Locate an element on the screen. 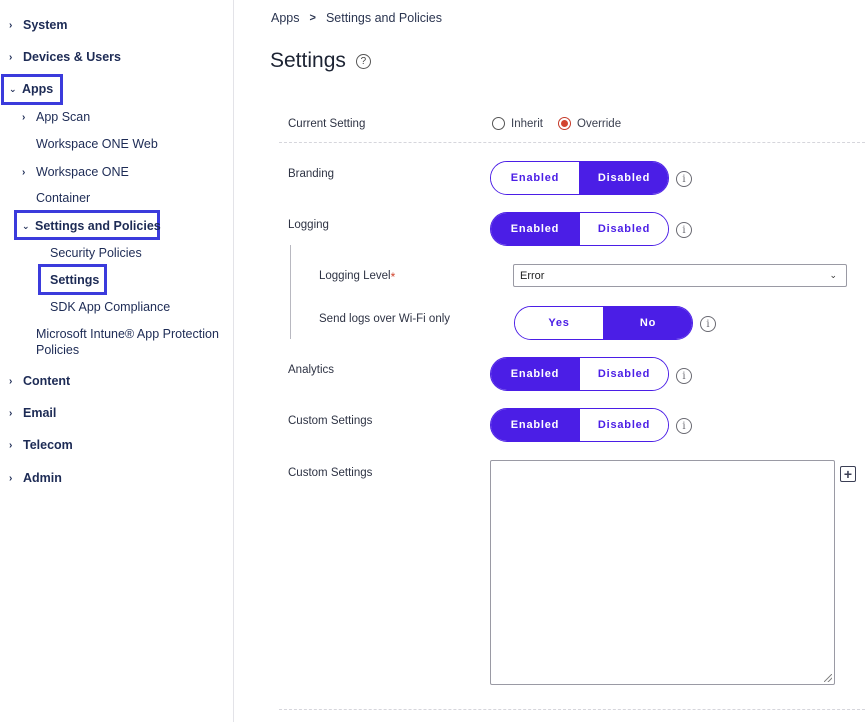 Image resolution: width=865 pixels, height=722 pixels. nav-sdk-app-compliance-label: SDK App Compliance is located at coordinates (110, 307).